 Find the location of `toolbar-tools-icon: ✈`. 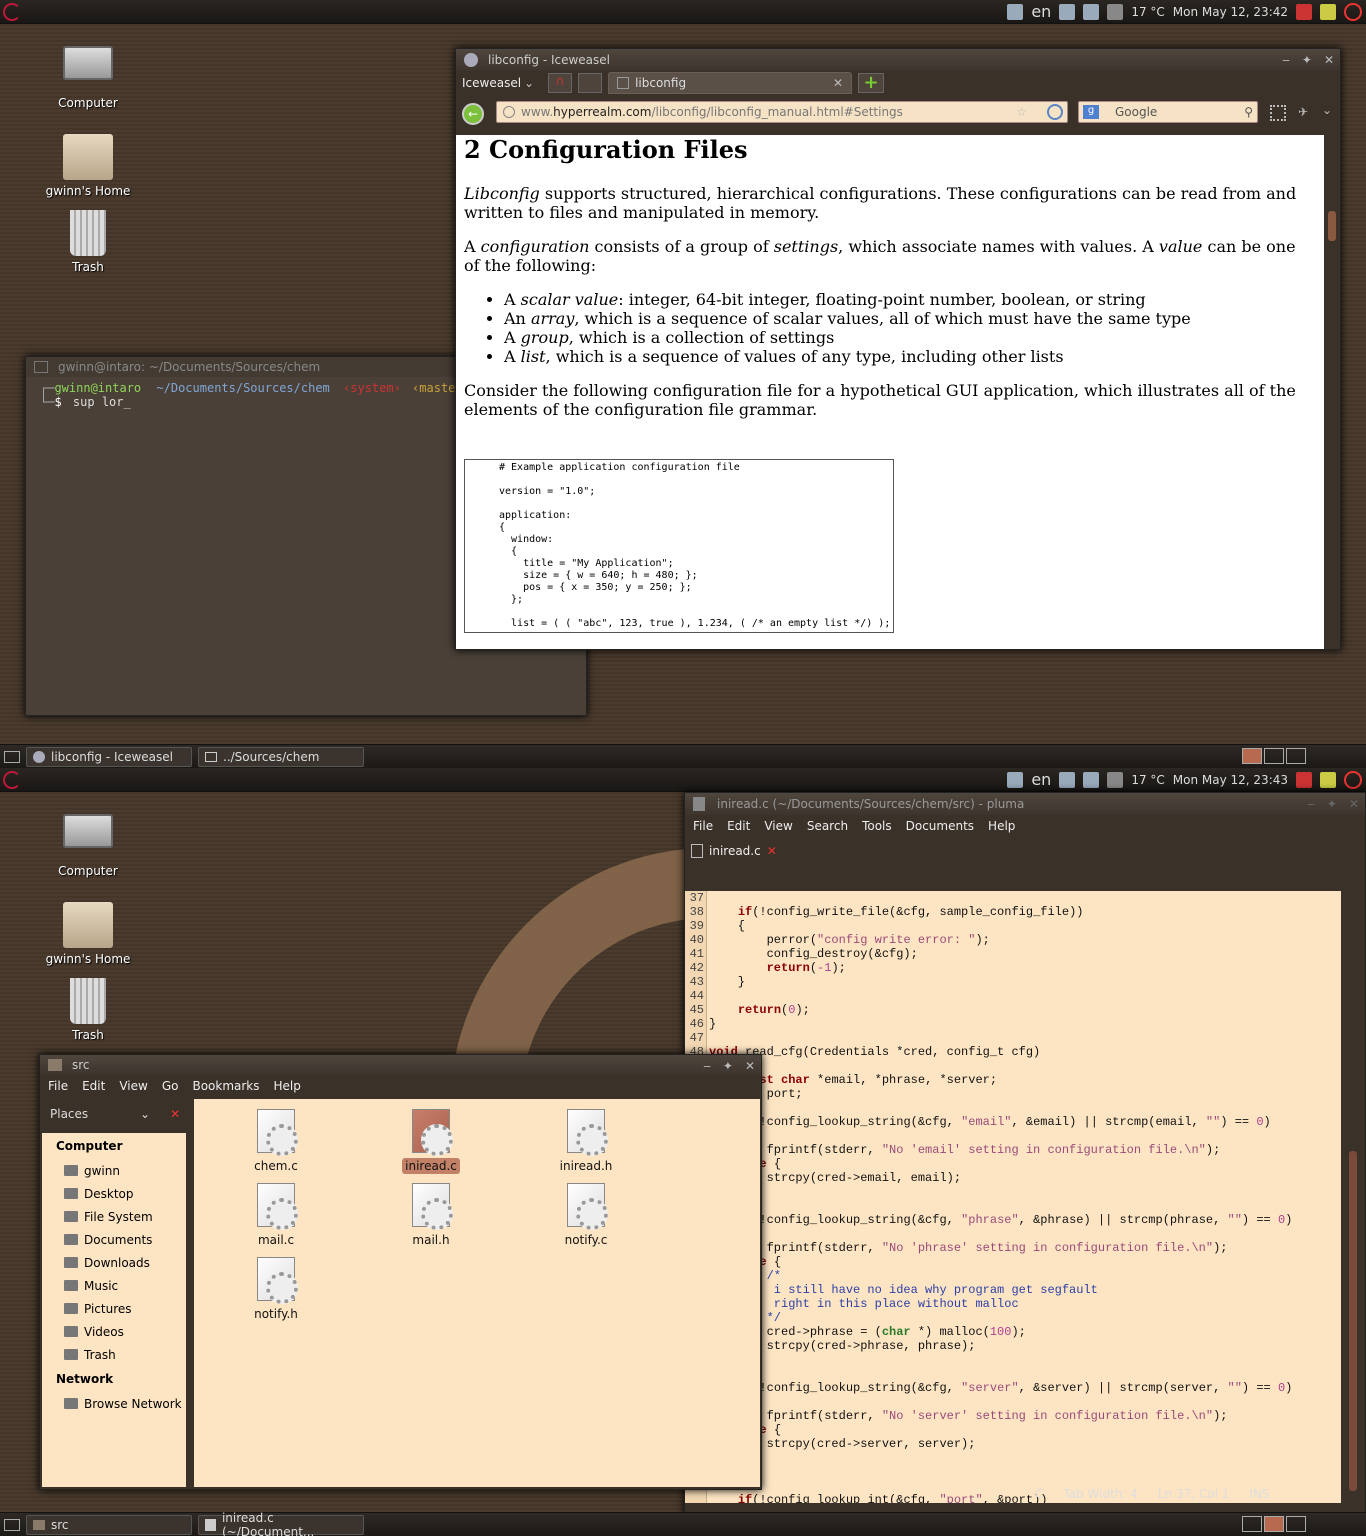

toolbar-tools-icon: ✈ is located at coordinates (1303, 112).